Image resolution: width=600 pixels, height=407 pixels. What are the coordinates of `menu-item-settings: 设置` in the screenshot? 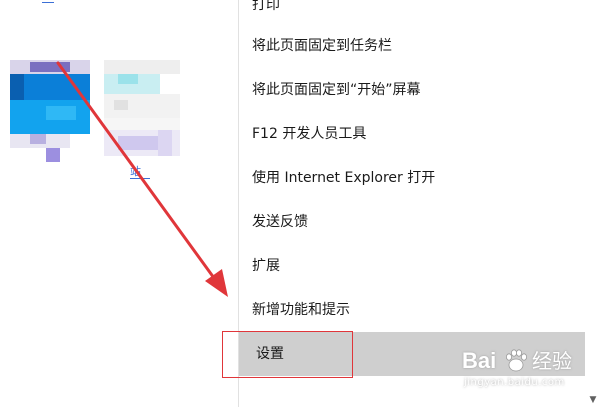 It's located at (412, 354).